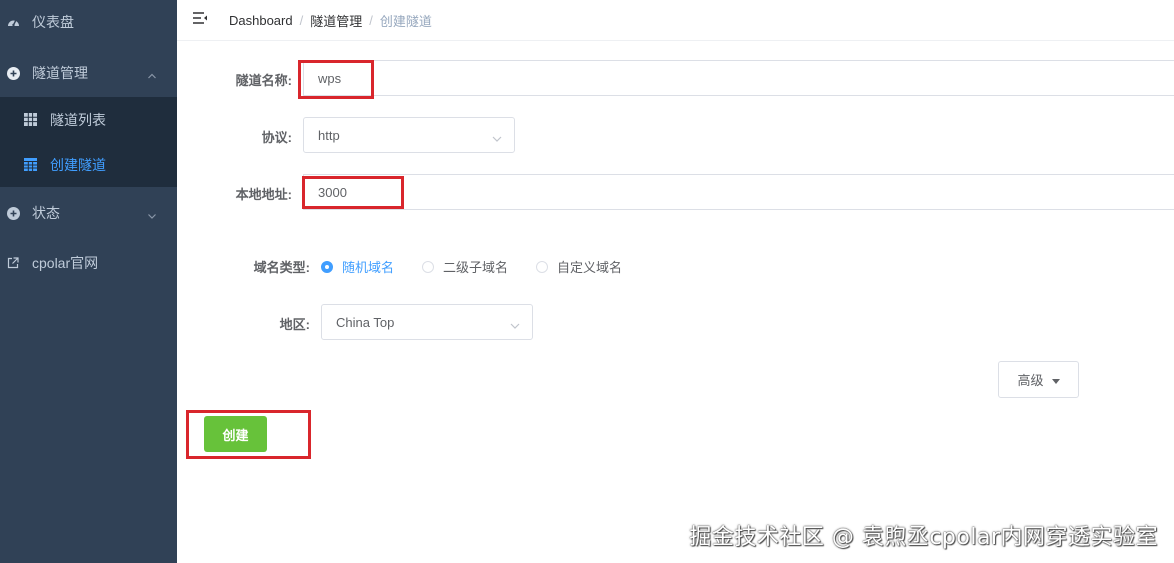 This screenshot has height=563, width=1174. Describe the element at coordinates (336, 20) in the screenshot. I see `breadcrumb-tunnel-management: 隧道管理` at that location.